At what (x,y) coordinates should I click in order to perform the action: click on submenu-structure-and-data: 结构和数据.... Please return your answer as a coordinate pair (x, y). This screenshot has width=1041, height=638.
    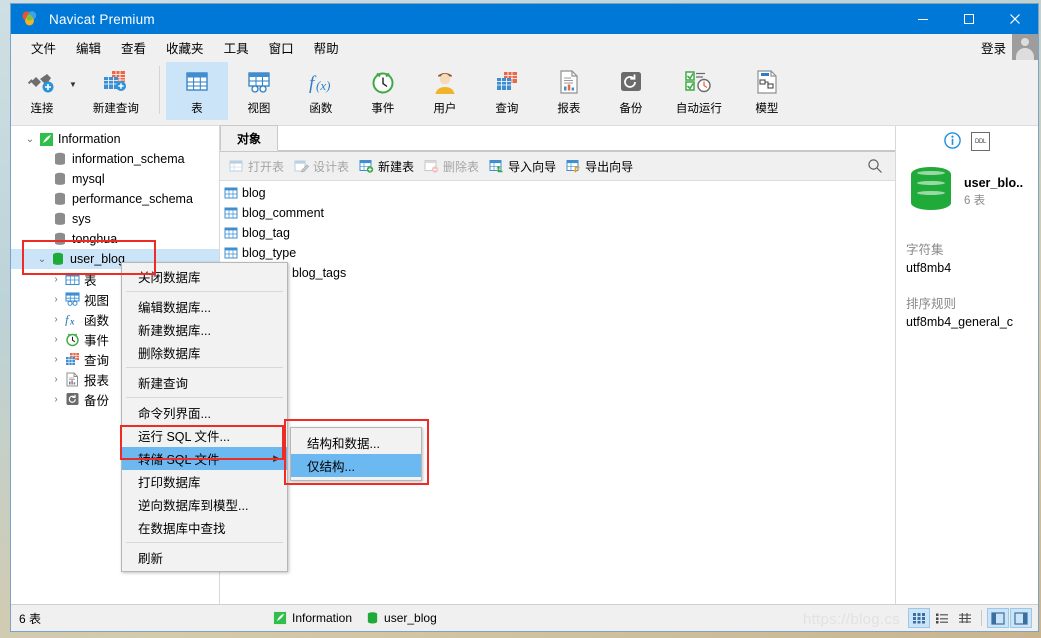
    Looking at the image, I should click on (356, 442).